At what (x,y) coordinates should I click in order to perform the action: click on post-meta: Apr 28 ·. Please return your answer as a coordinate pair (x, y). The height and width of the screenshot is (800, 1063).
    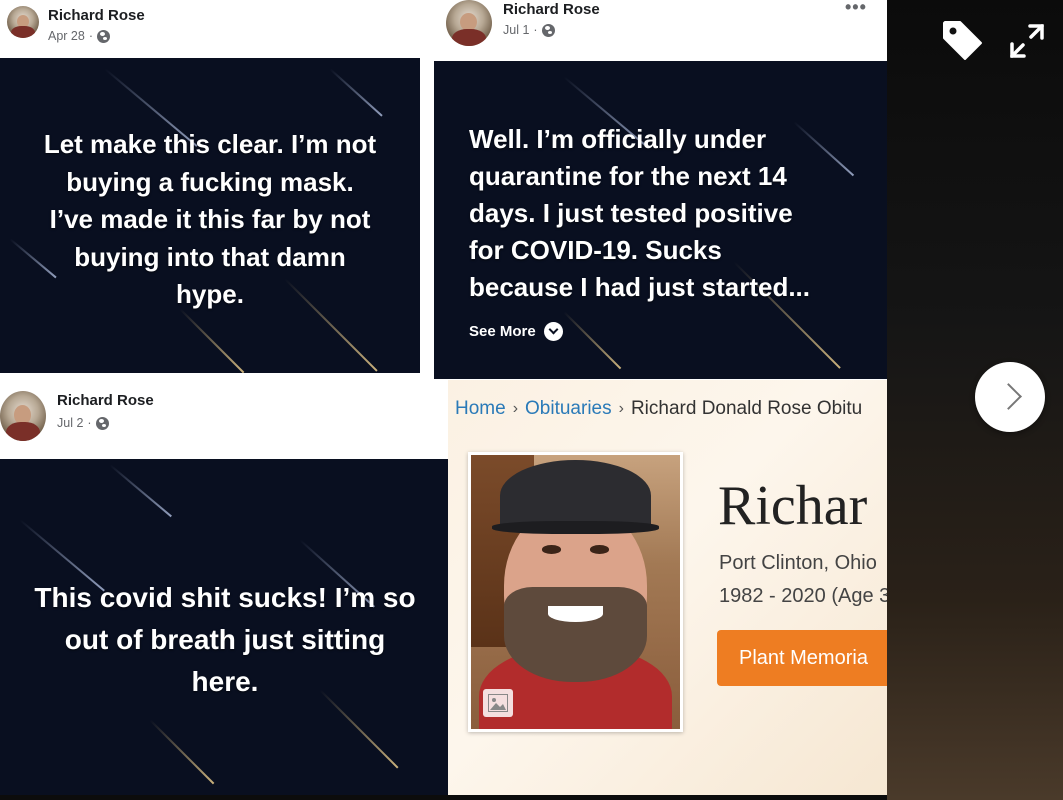
    Looking at the image, I should click on (79, 36).